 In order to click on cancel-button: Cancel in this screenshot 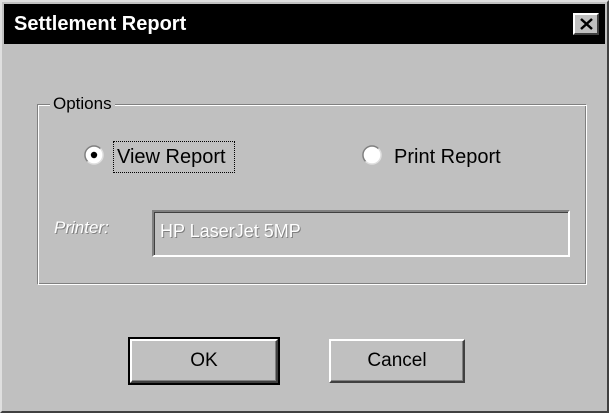, I will do `click(397, 361)`.